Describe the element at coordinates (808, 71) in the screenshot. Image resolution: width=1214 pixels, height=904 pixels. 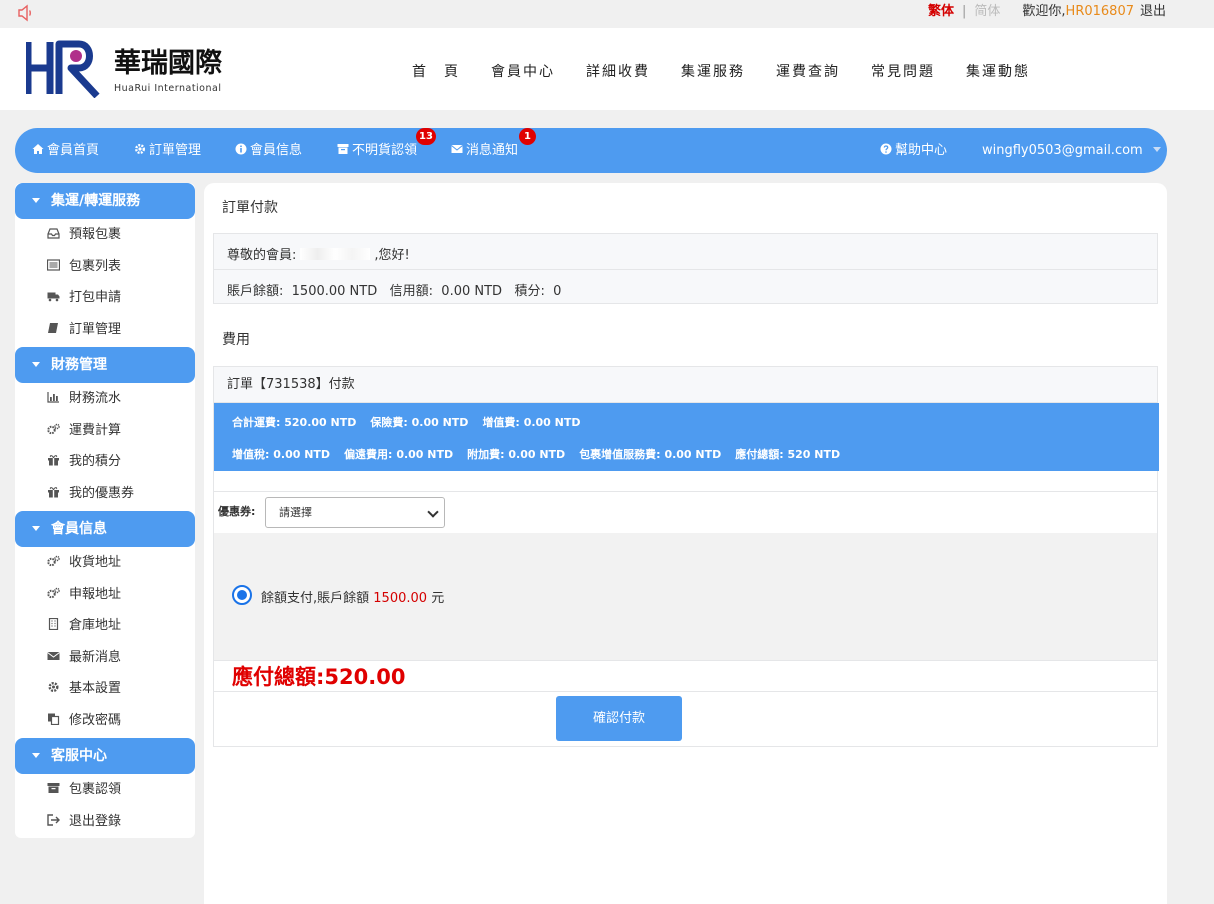
I see `nav-shipping-query: 運費查詢` at that location.